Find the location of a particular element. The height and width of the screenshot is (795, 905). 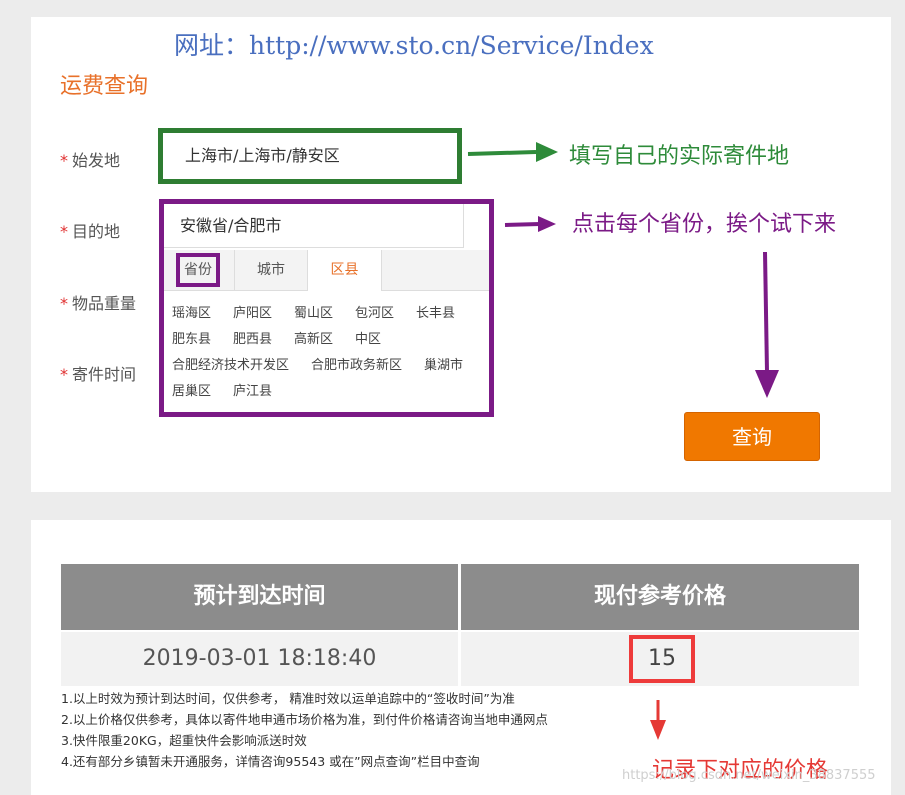

purple-down-arrow-icon is located at coordinates (767, 324).